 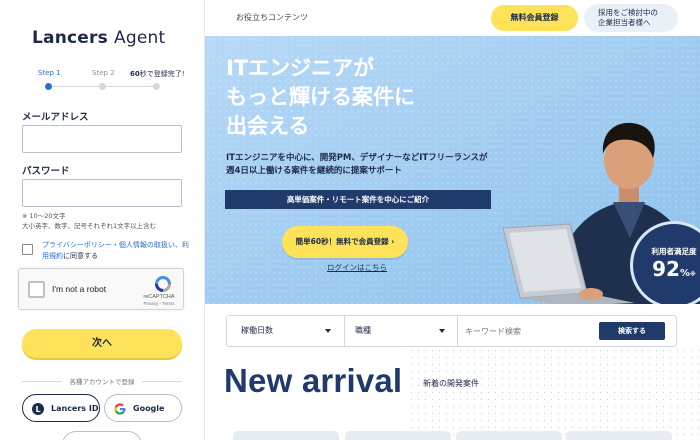 What do you see at coordinates (117, 251) in the screenshot?
I see `consent-text: プライバシーポリシー・個人情報の取扱い、利用規約に同意する` at bounding box center [117, 251].